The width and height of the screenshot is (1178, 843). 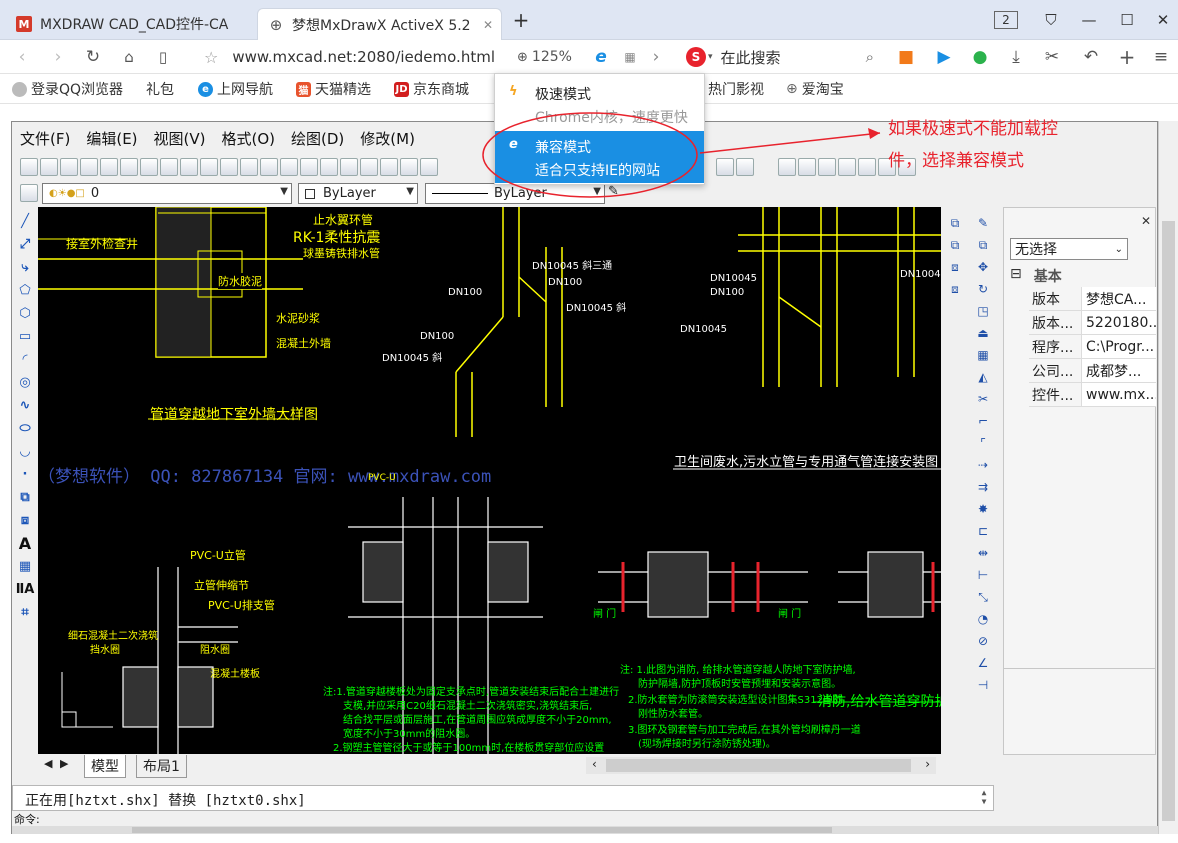 I want to click on home-icon: ⌂, so click(x=129, y=57).